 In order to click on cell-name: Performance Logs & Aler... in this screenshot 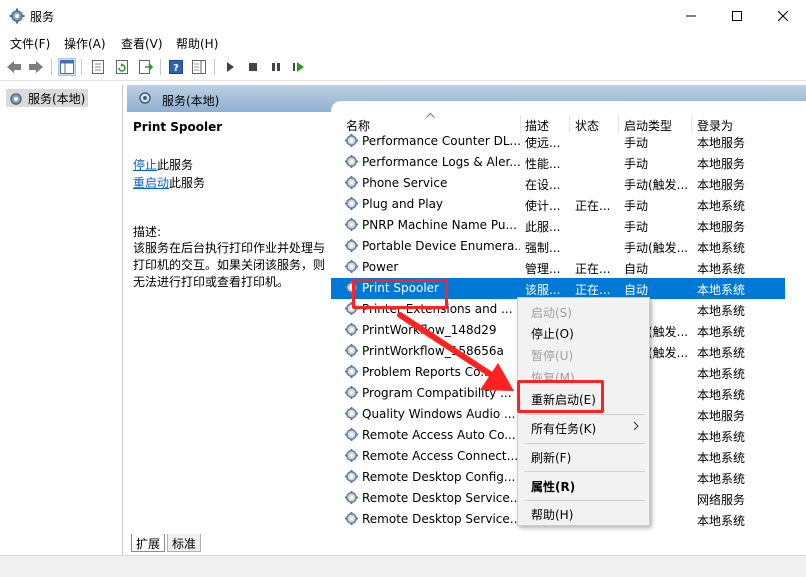, I will do `click(441, 162)`.